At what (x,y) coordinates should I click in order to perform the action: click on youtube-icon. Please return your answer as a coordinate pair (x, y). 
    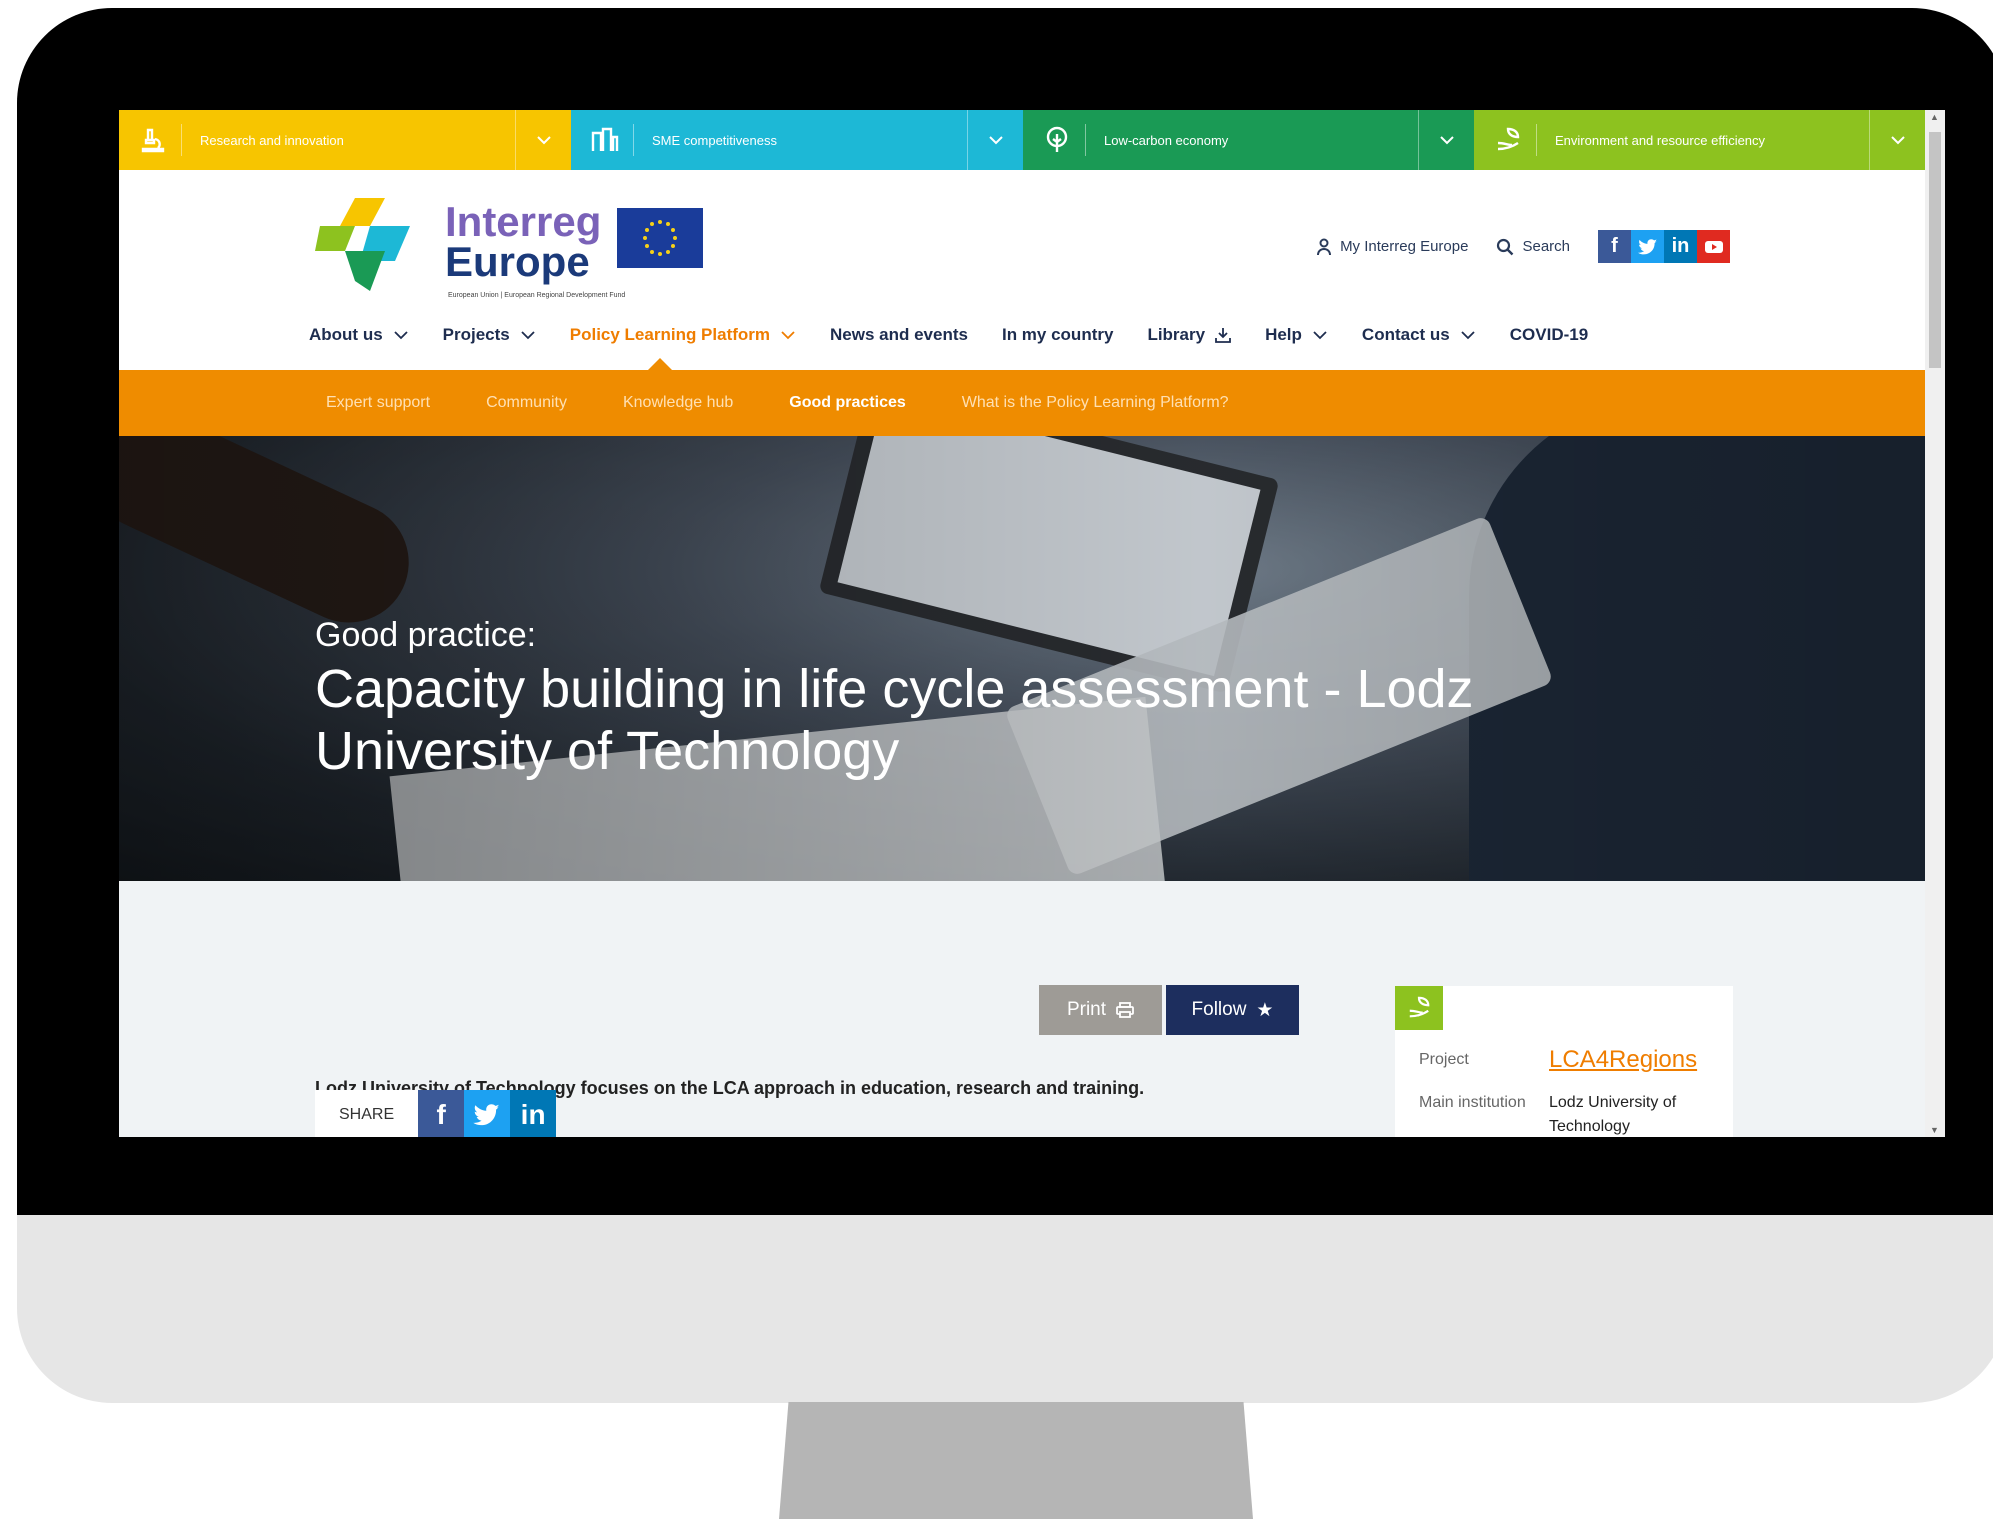
    Looking at the image, I should click on (1713, 246).